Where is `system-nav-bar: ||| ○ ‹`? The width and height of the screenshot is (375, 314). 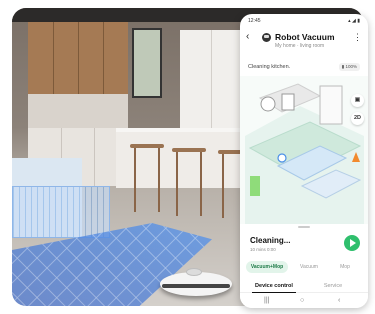
system-nav-bar: ||| ○ ‹ is located at coordinates (304, 302).